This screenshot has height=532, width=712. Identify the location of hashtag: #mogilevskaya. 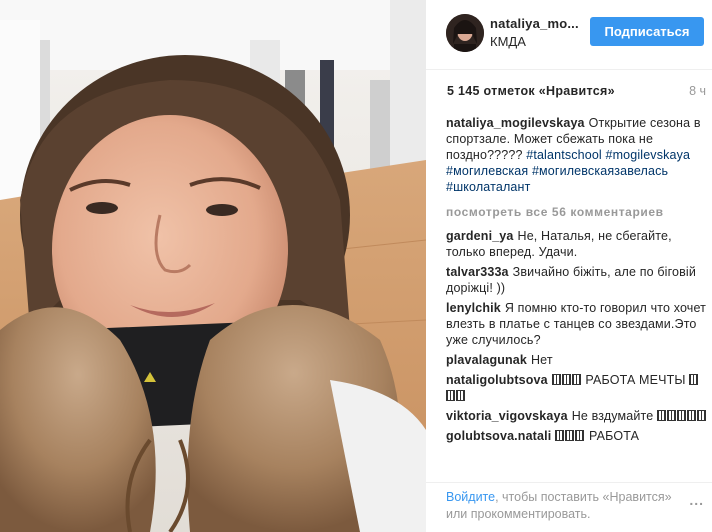
(647, 155).